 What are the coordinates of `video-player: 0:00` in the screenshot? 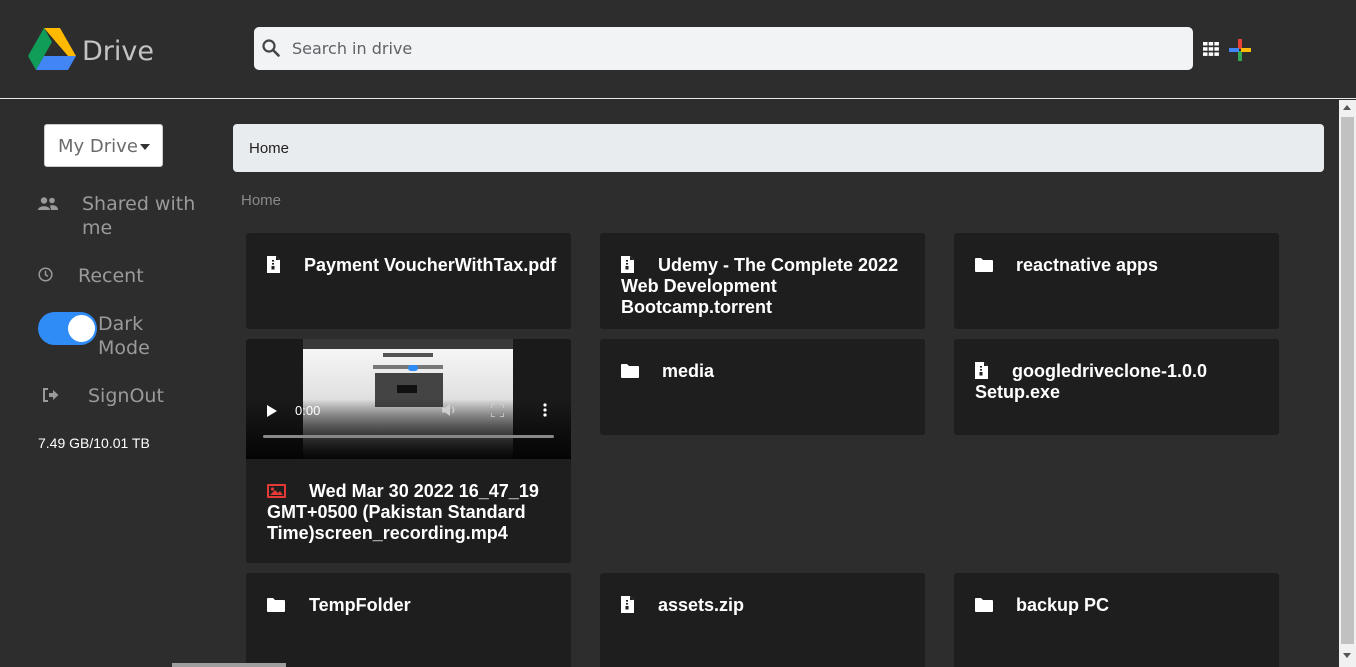 It's located at (408, 399).